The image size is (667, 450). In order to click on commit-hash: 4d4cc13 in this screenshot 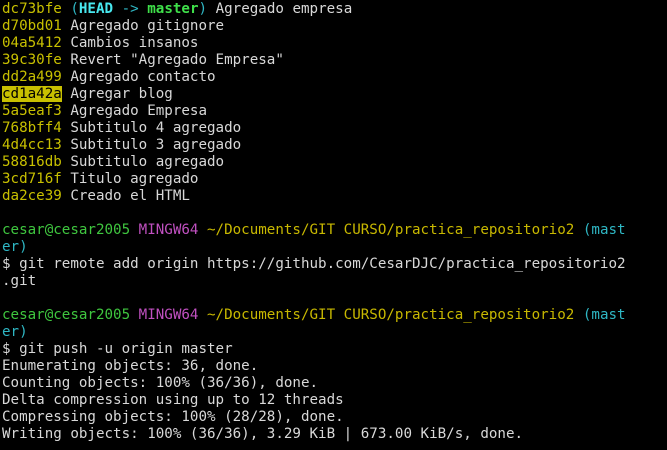, I will do `click(32, 145)`.